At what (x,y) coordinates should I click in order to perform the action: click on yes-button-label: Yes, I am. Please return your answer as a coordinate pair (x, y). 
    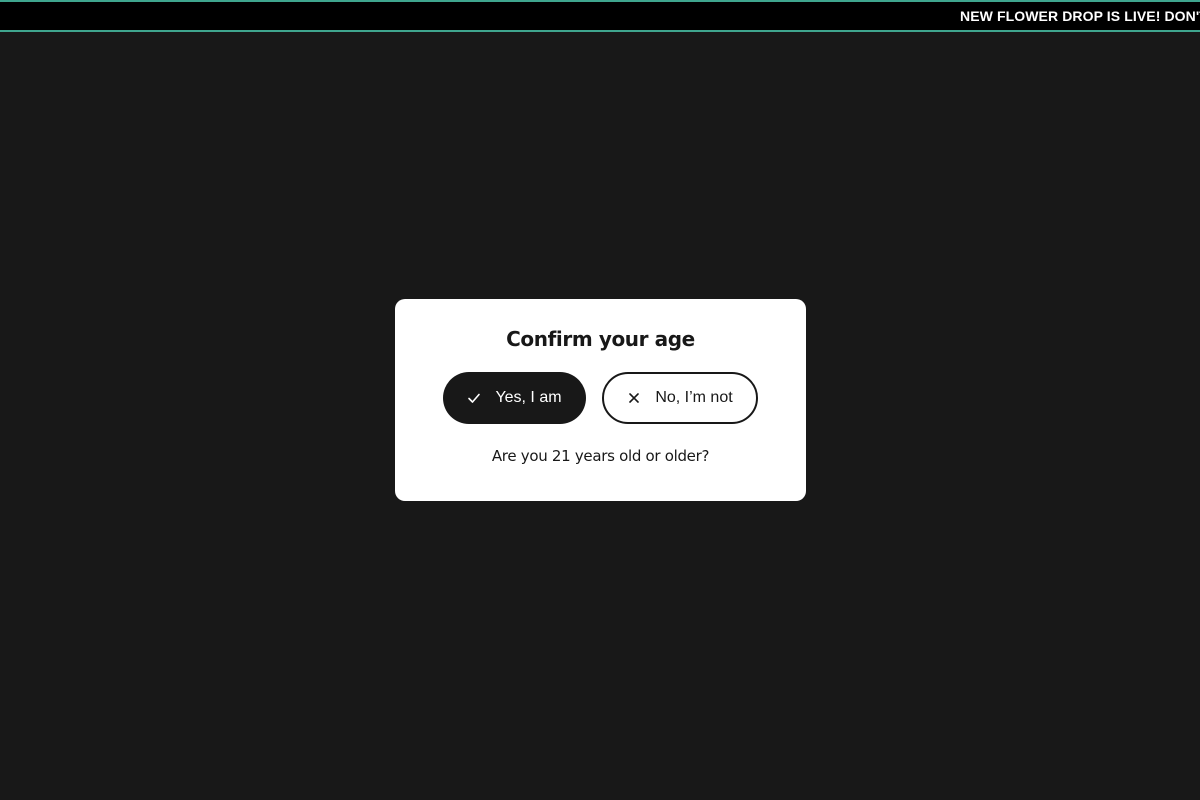
    Looking at the image, I should click on (528, 397).